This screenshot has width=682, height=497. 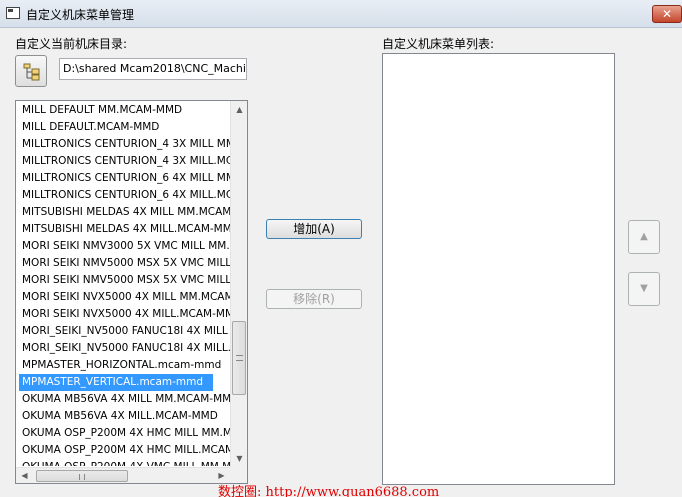 What do you see at coordinates (123, 462) in the screenshot?
I see `list-item: OKUMA OSP_P200M 4X VMC MILL MM.MCAM-MMD` at bounding box center [123, 462].